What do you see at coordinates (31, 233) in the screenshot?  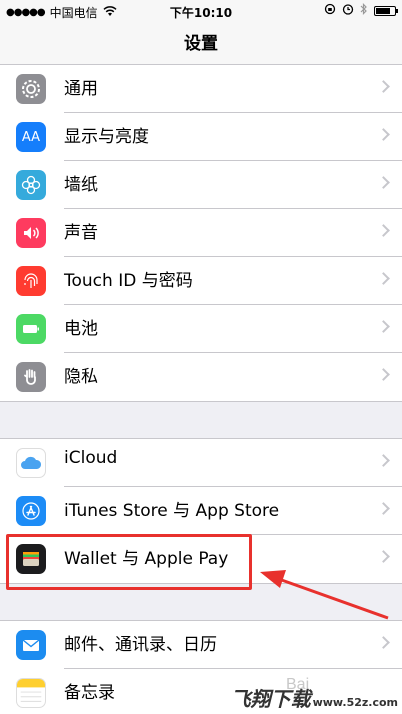 I see `speaker-icon` at bounding box center [31, 233].